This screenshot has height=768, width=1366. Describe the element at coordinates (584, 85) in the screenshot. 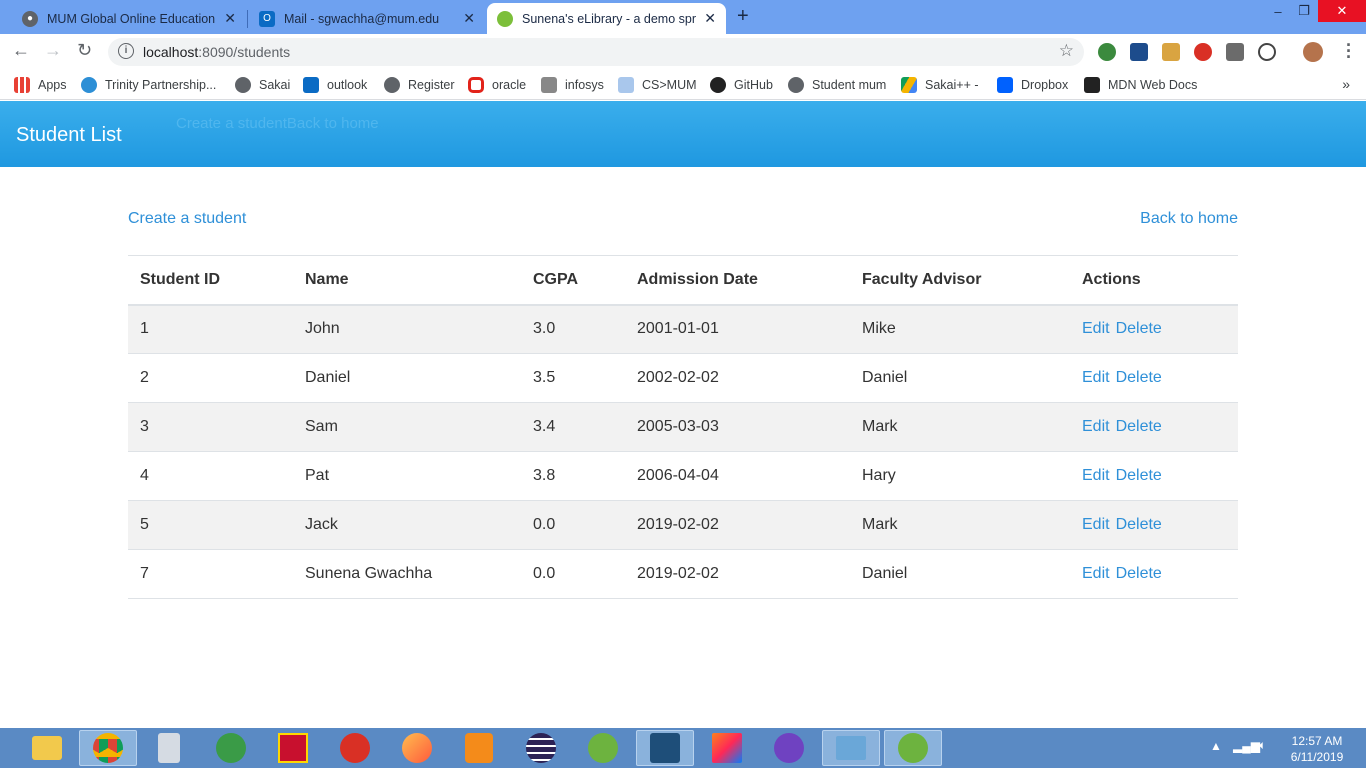

I see `bookmark-label: infosys` at that location.